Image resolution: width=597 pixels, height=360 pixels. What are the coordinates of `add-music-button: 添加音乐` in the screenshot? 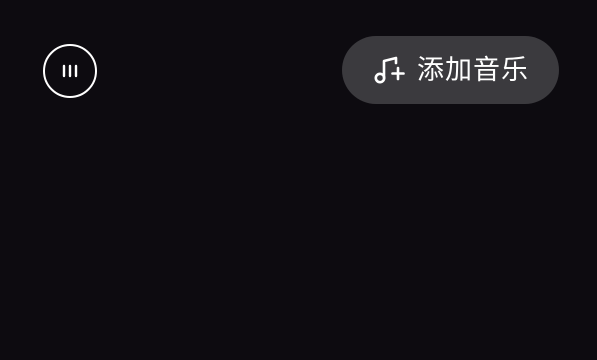 It's located at (450, 70).